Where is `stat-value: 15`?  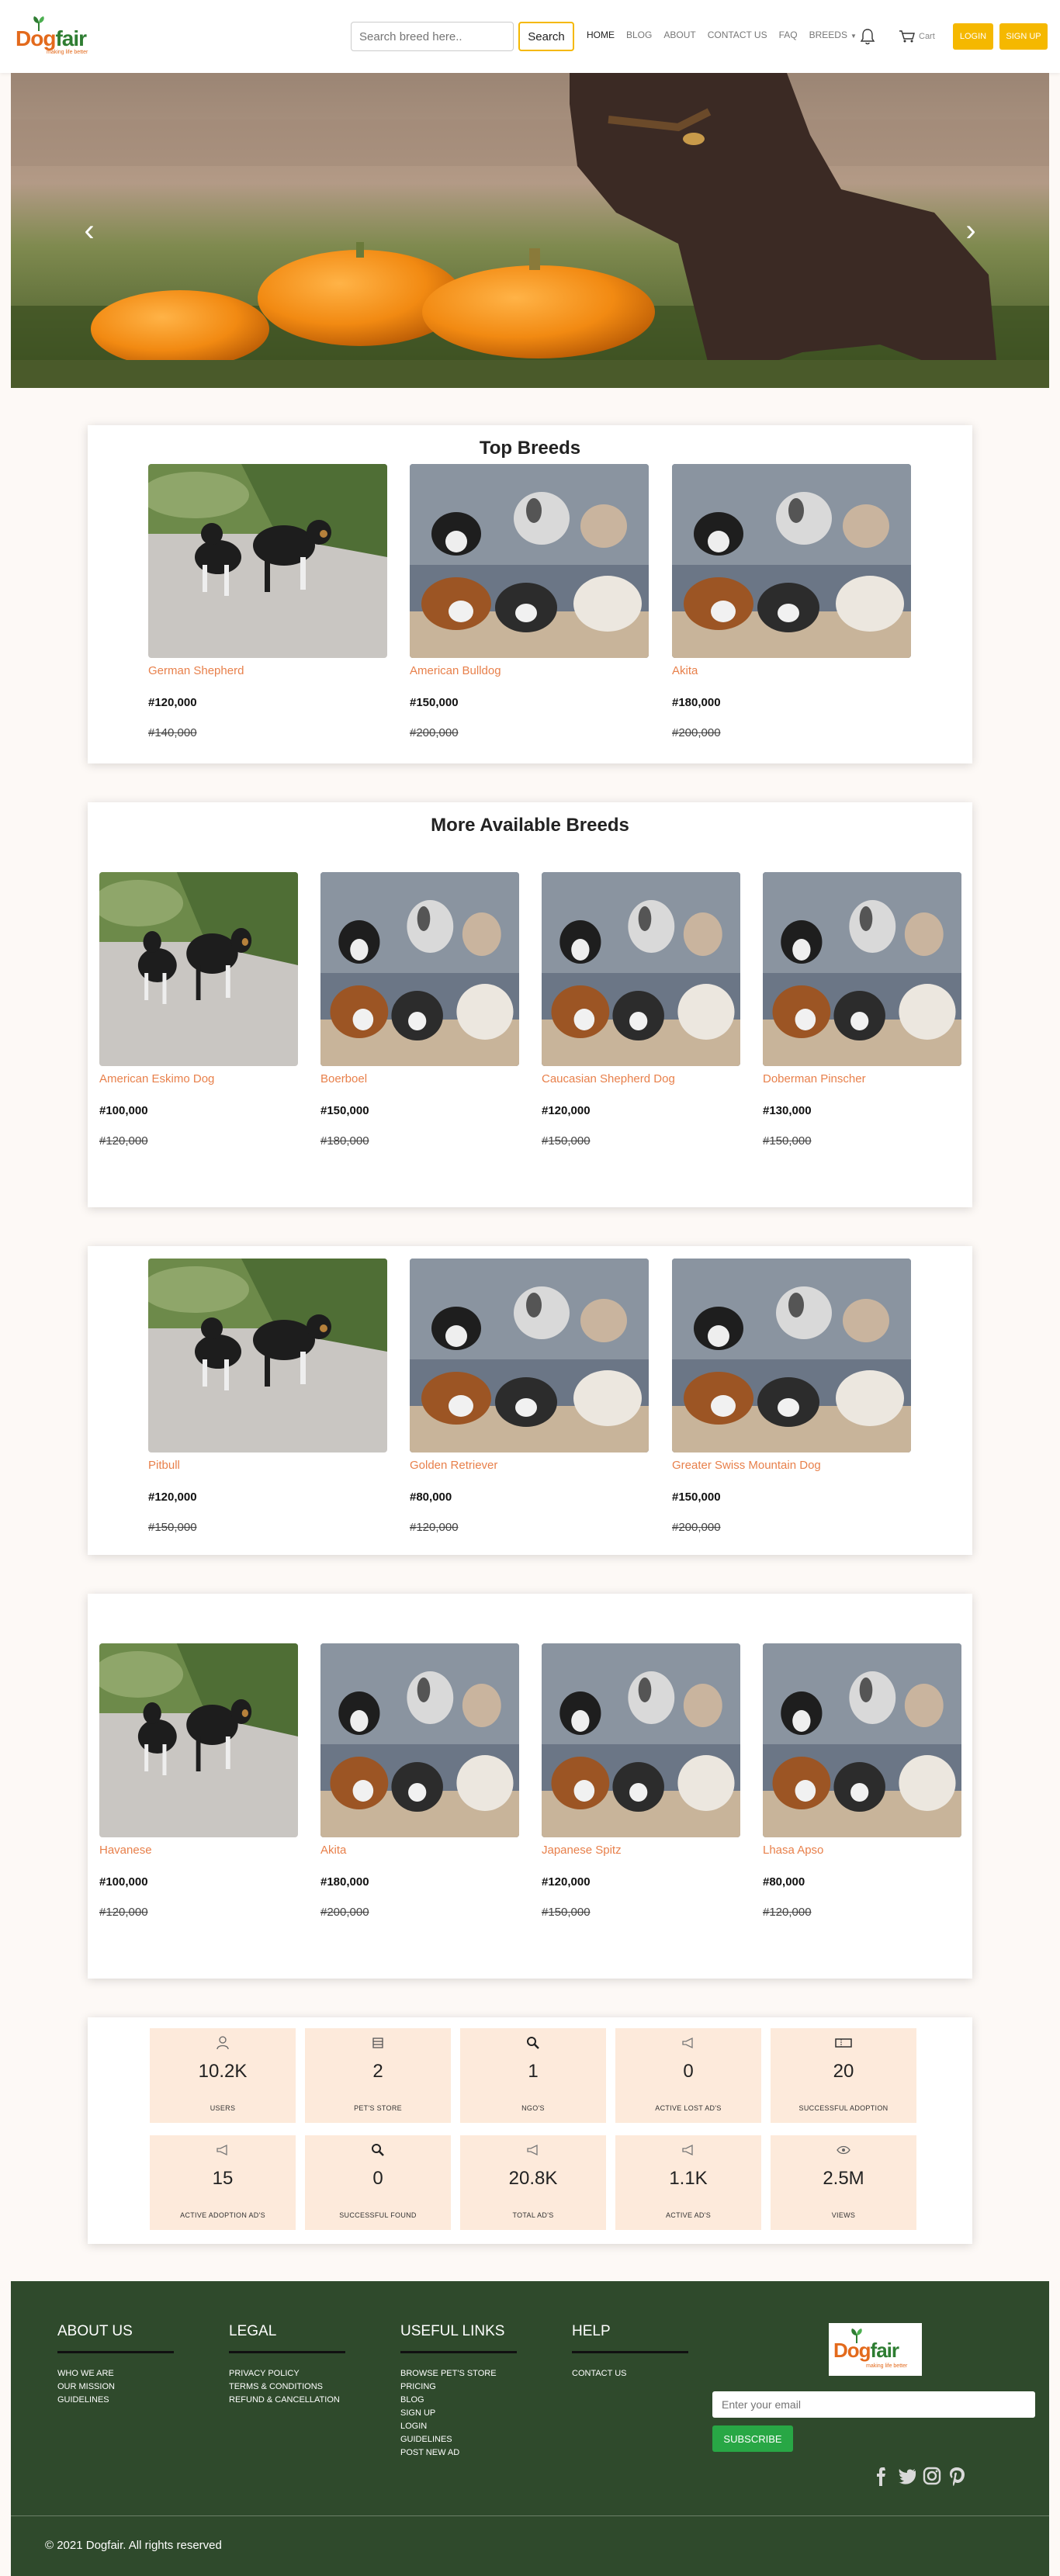 stat-value: 15 is located at coordinates (223, 2178).